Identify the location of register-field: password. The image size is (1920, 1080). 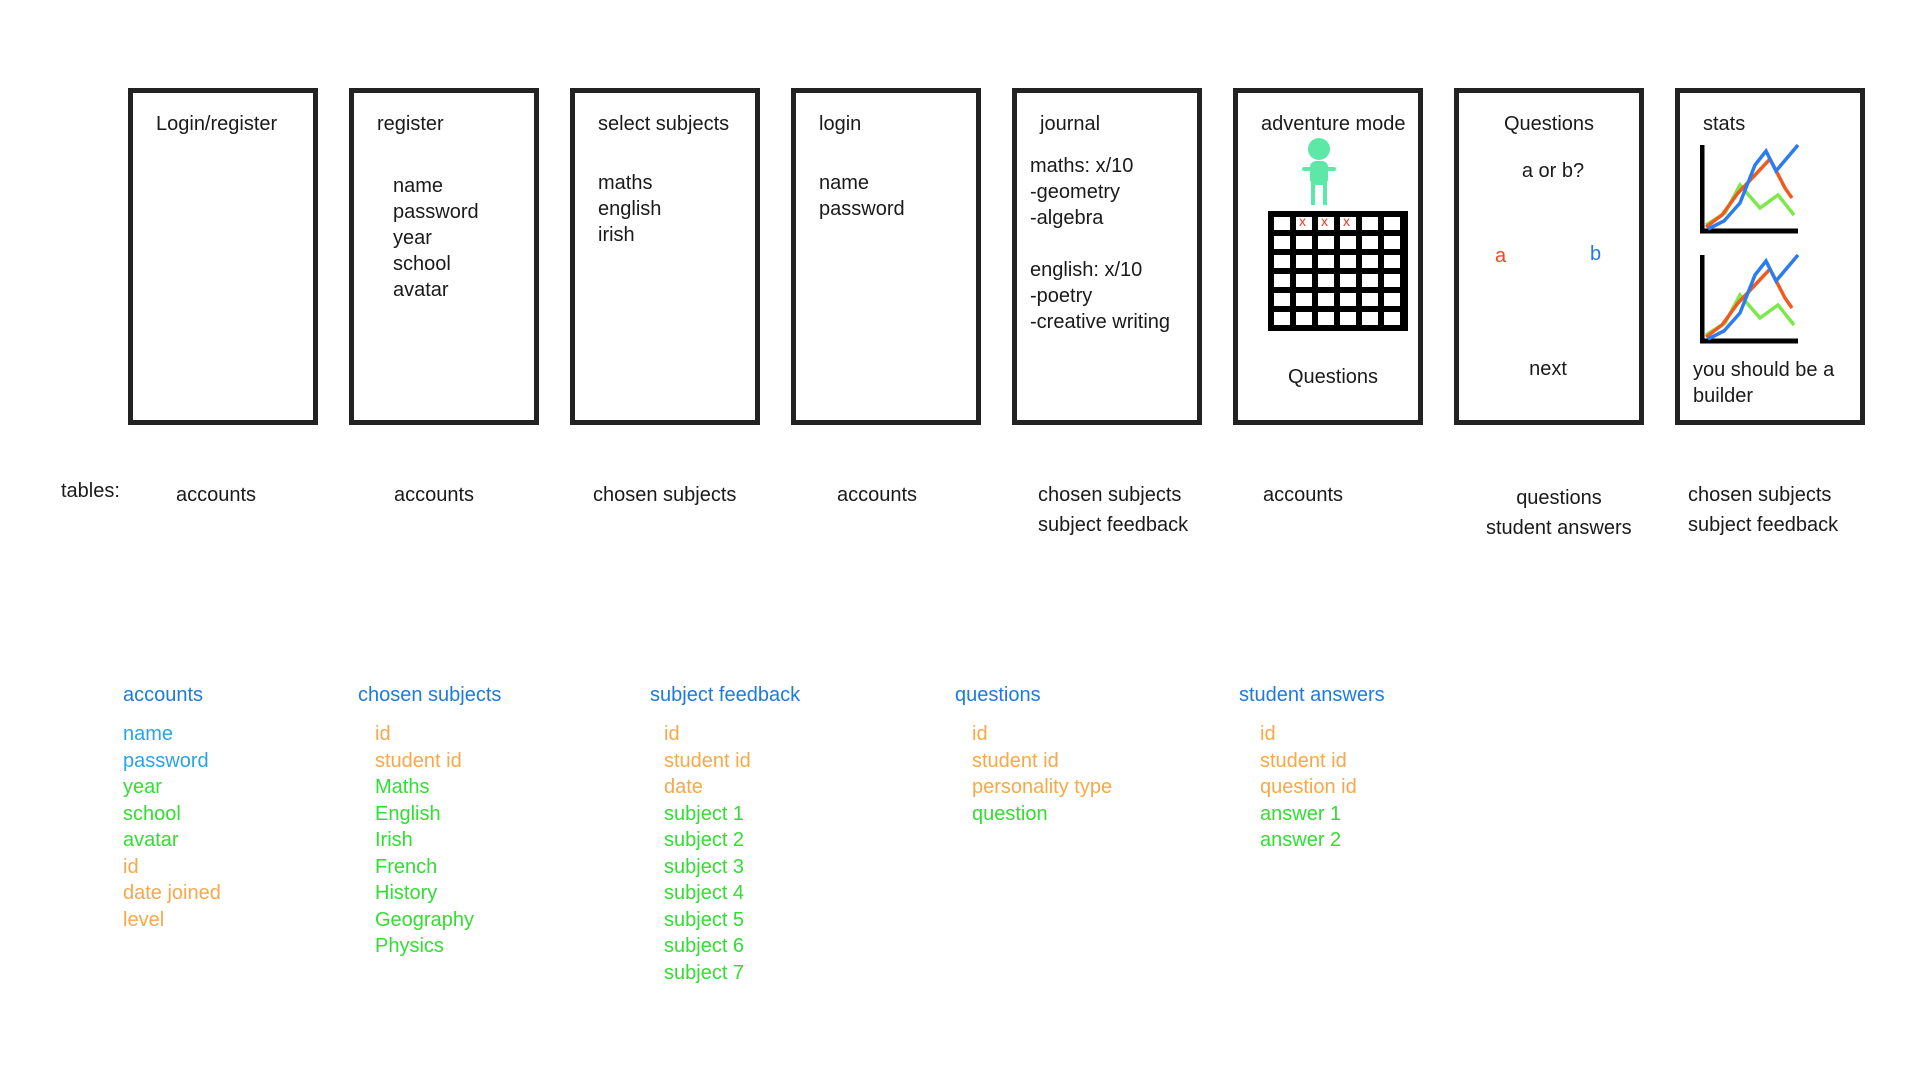
(436, 212).